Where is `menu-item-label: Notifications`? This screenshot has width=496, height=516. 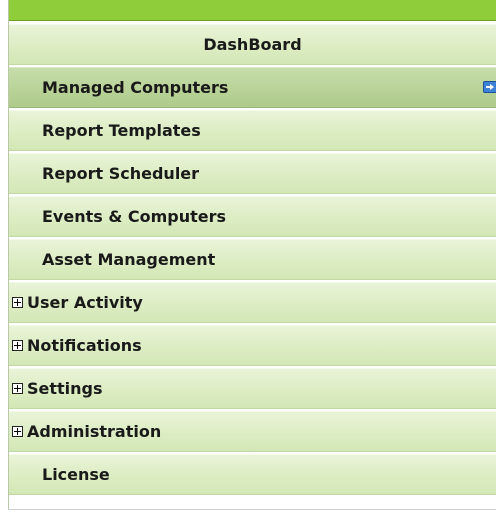 menu-item-label: Notifications is located at coordinates (84, 345).